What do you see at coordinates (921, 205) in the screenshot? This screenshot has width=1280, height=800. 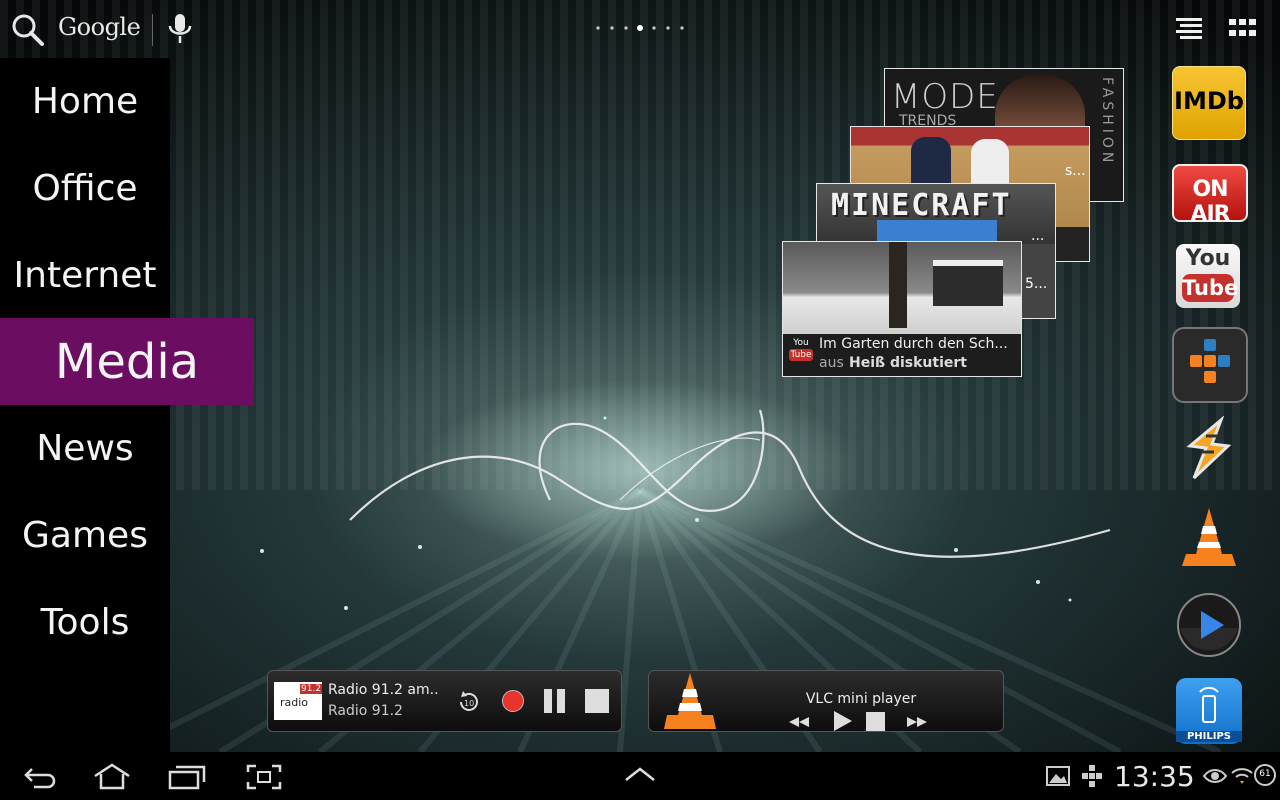 I see `card-headline: MINECRAFT` at bounding box center [921, 205].